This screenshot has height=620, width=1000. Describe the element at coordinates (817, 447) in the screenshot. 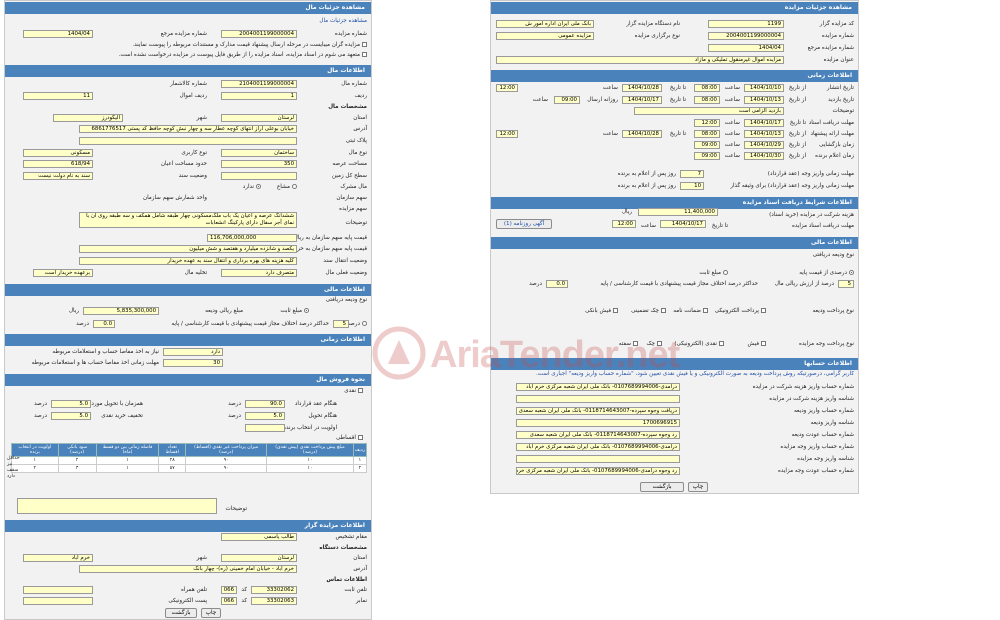

I see `income-account-label: شماره حساب واریز وجه مزایده` at that location.